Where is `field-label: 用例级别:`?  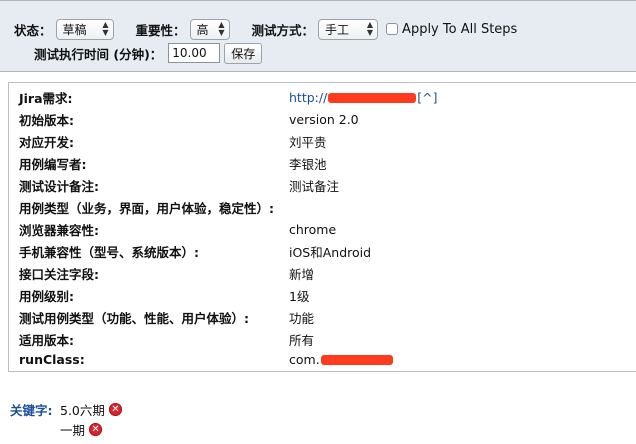
field-label: 用例级别: is located at coordinates (46, 296).